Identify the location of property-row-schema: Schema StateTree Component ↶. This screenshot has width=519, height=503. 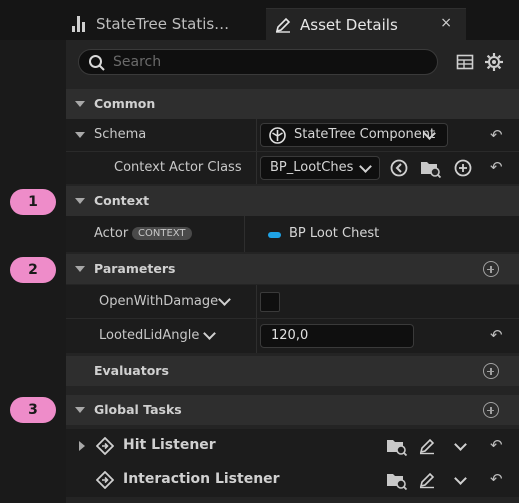
(292, 135).